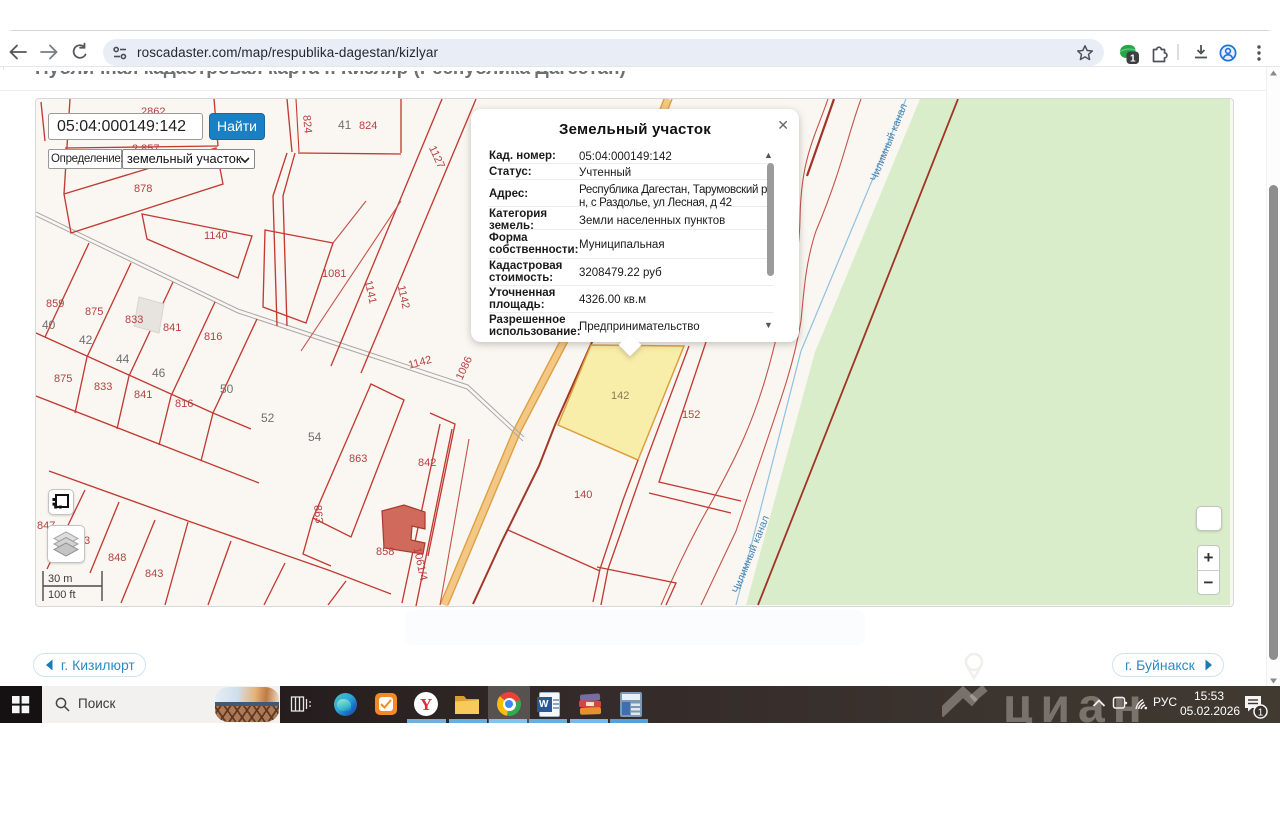 The width and height of the screenshot is (1280, 827). What do you see at coordinates (691, 415) in the screenshot?
I see `svg-text: 152` at bounding box center [691, 415].